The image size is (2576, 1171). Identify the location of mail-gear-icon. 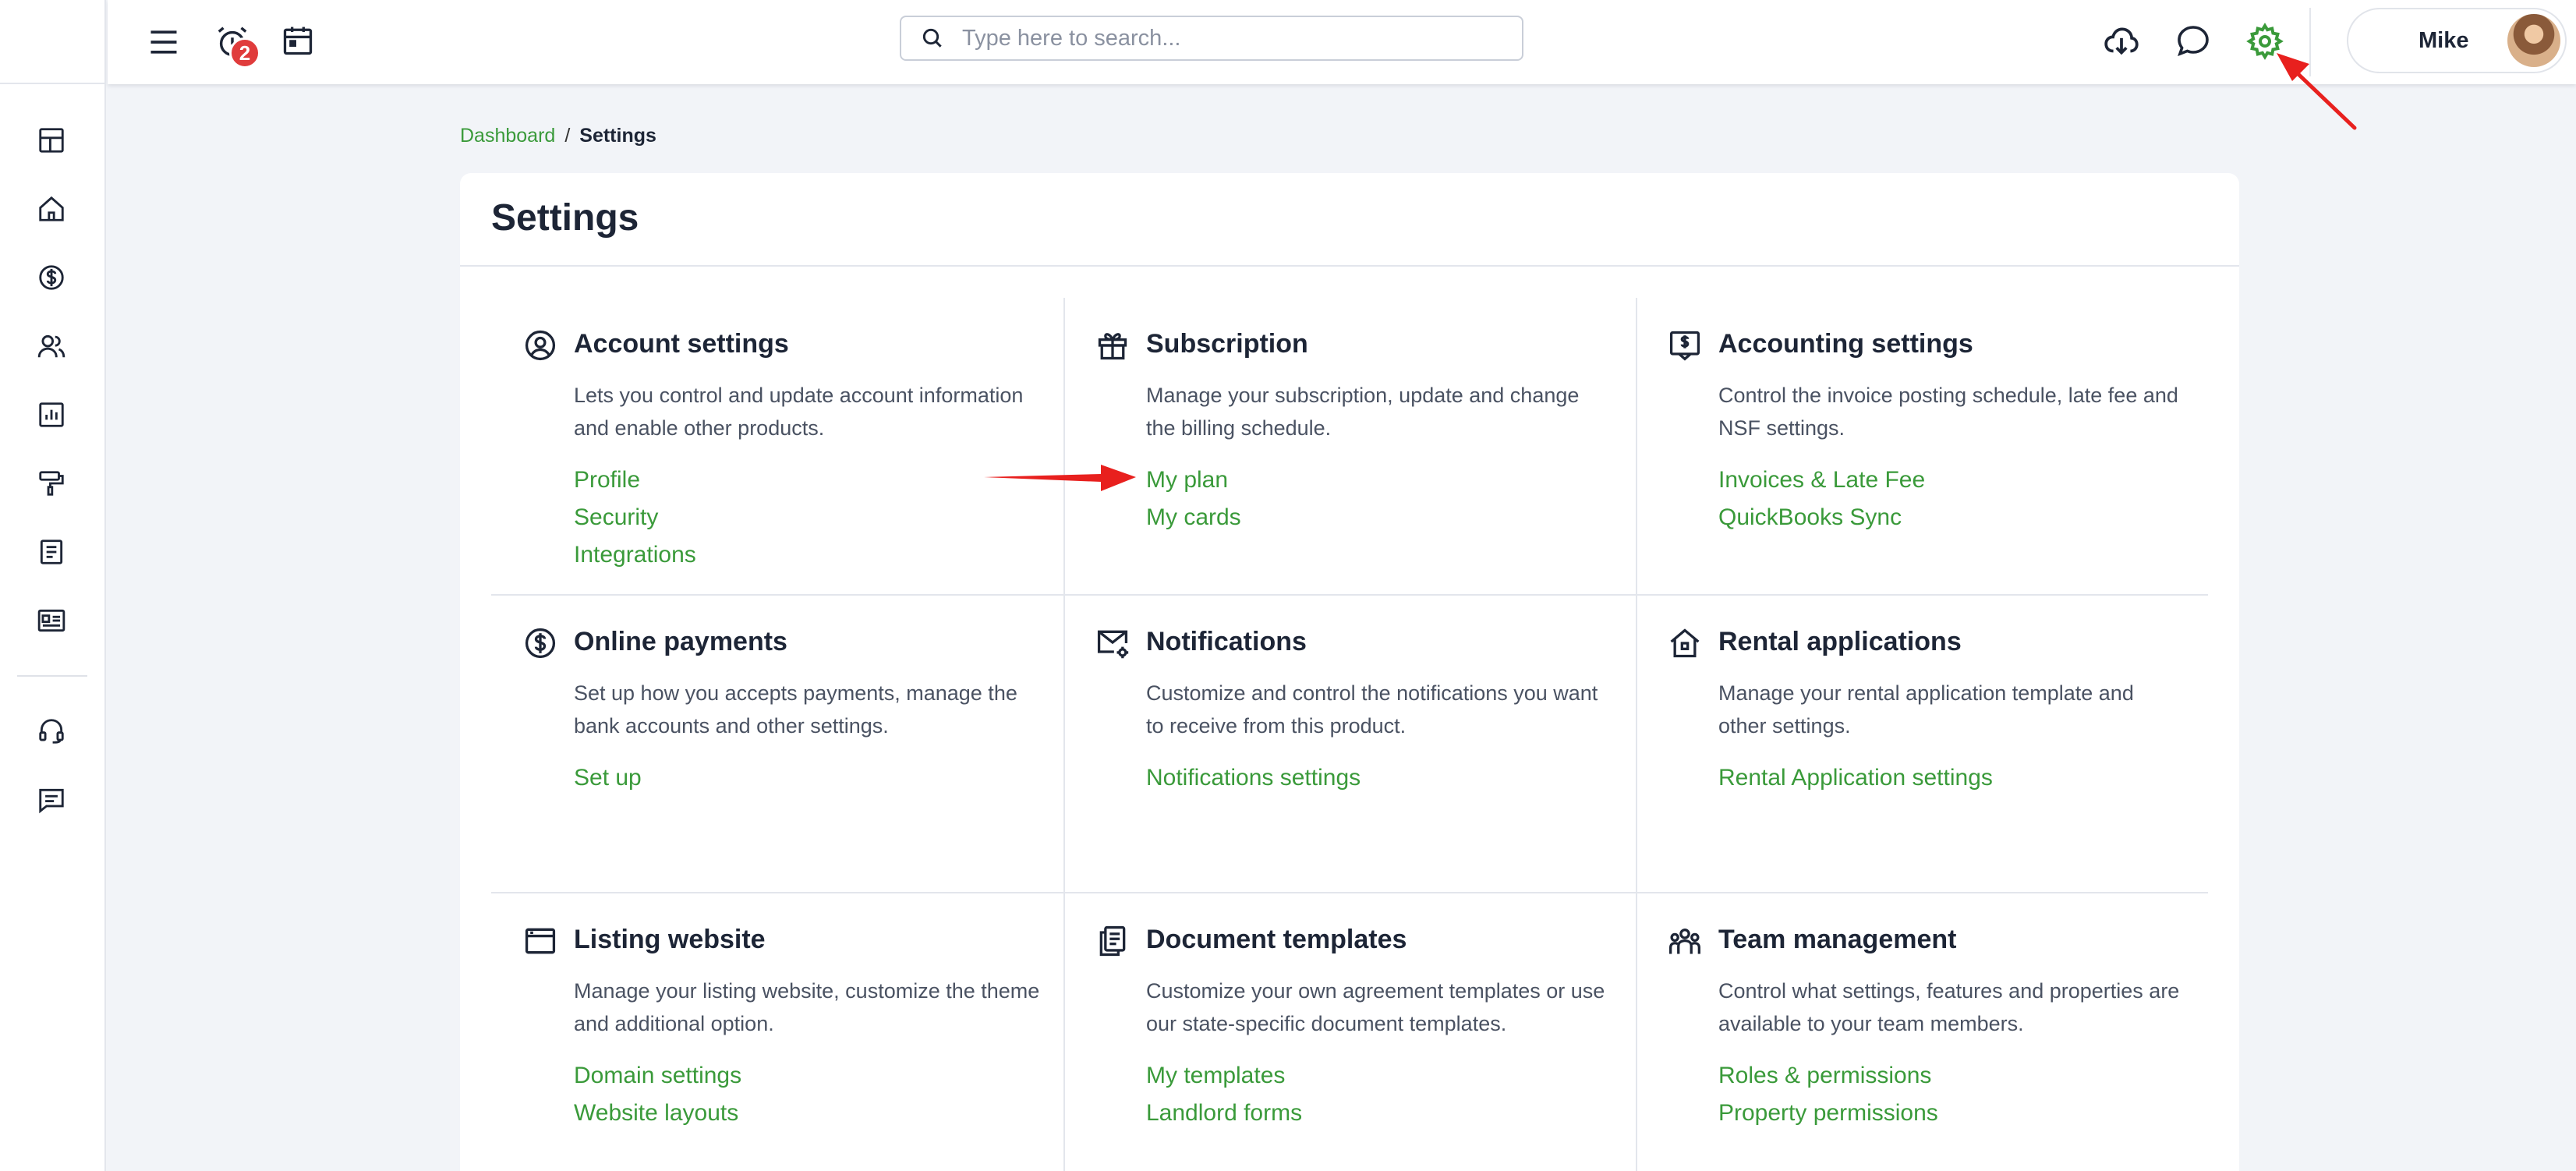
(1113, 643).